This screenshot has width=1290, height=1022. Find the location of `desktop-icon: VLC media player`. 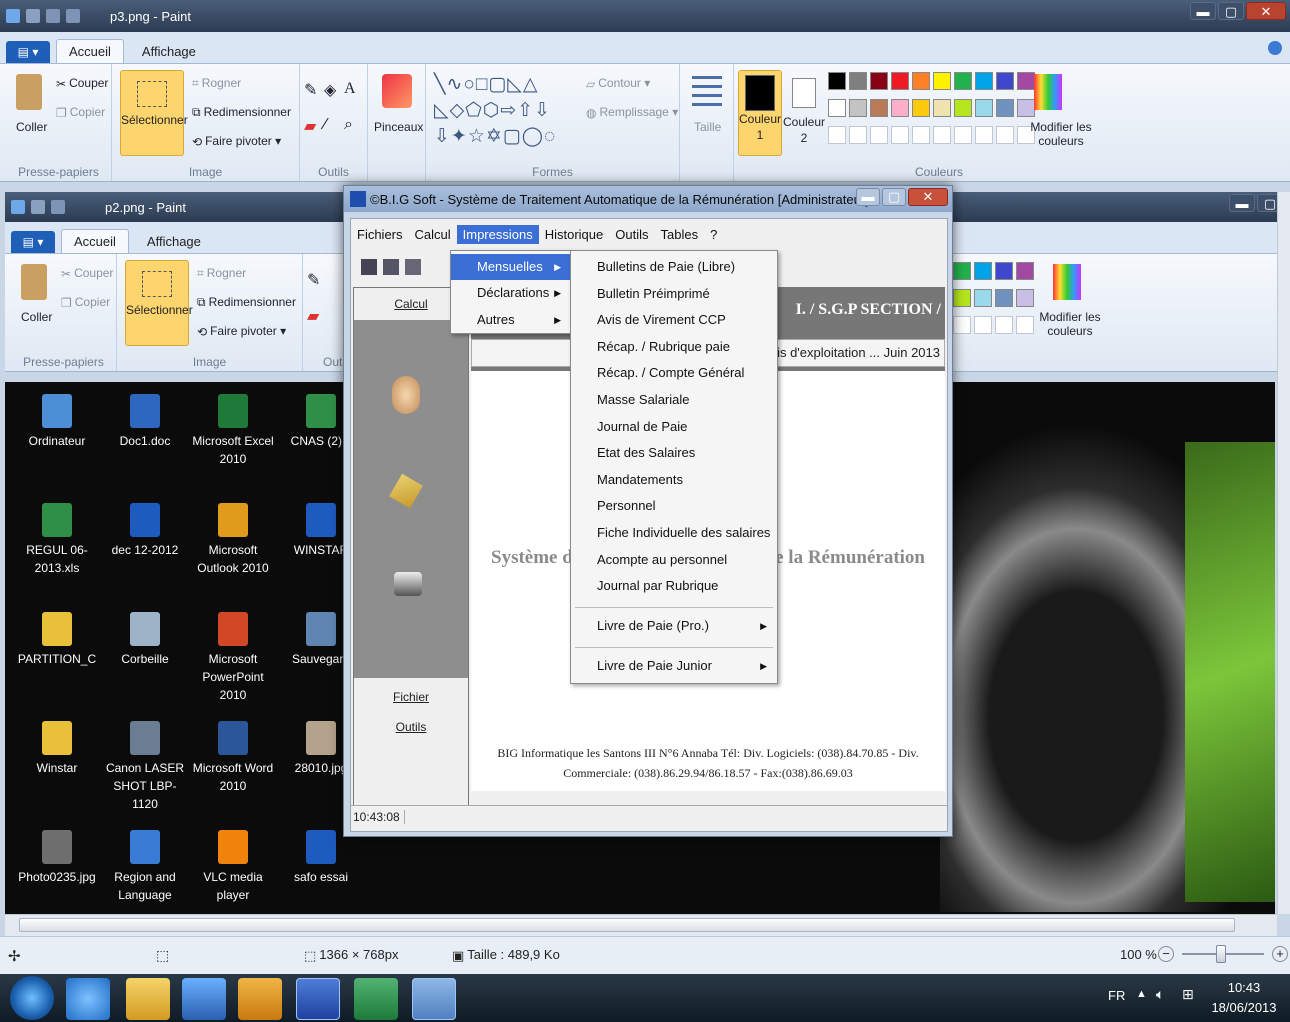

desktop-icon: VLC media player is located at coordinates (233, 867).